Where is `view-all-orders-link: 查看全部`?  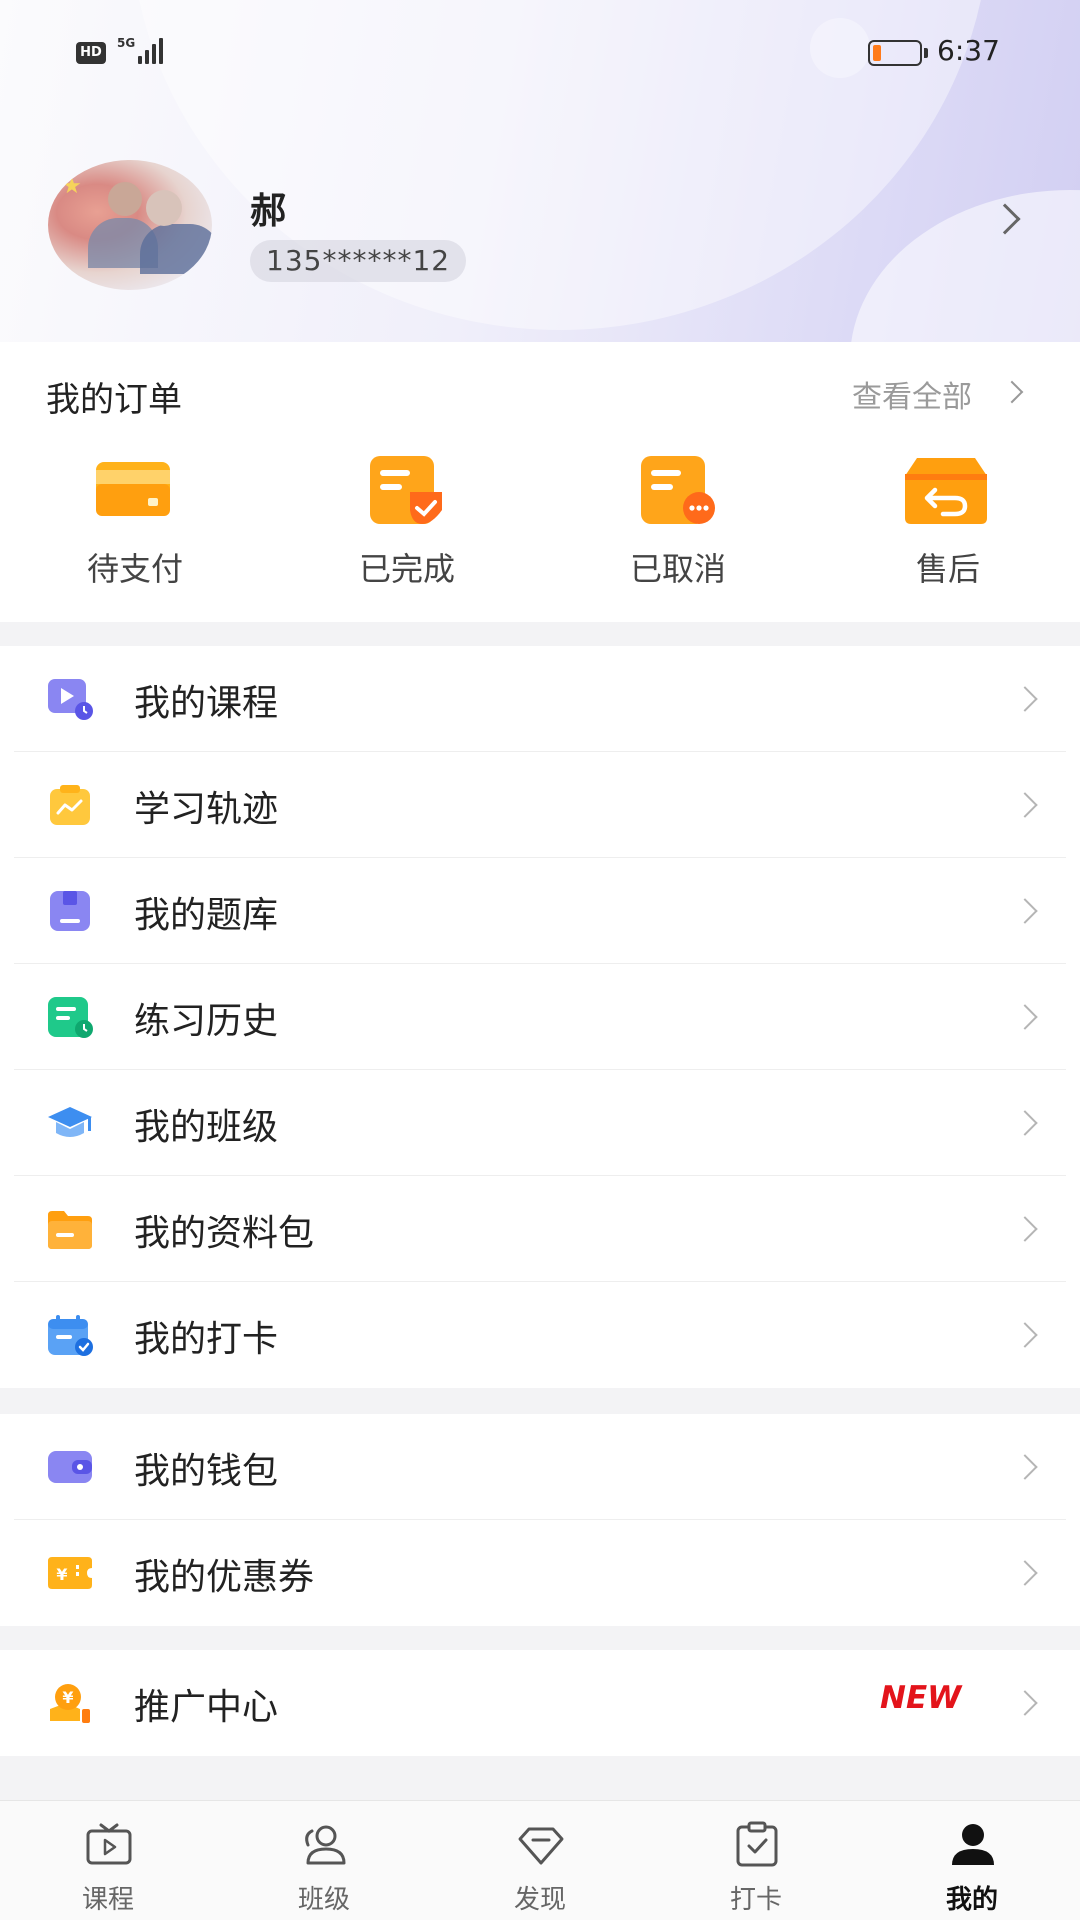 view-all-orders-link: 查看全部 is located at coordinates (912, 394).